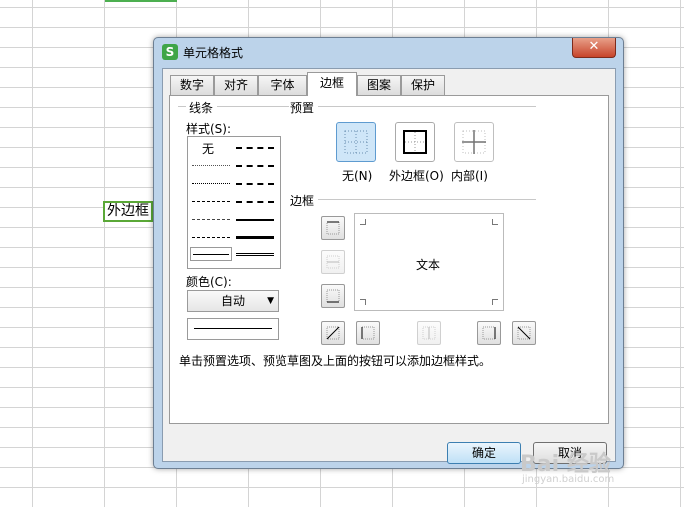 Image resolution: width=684 pixels, height=507 pixels. I want to click on preset-group-label: 预置, so click(302, 108).